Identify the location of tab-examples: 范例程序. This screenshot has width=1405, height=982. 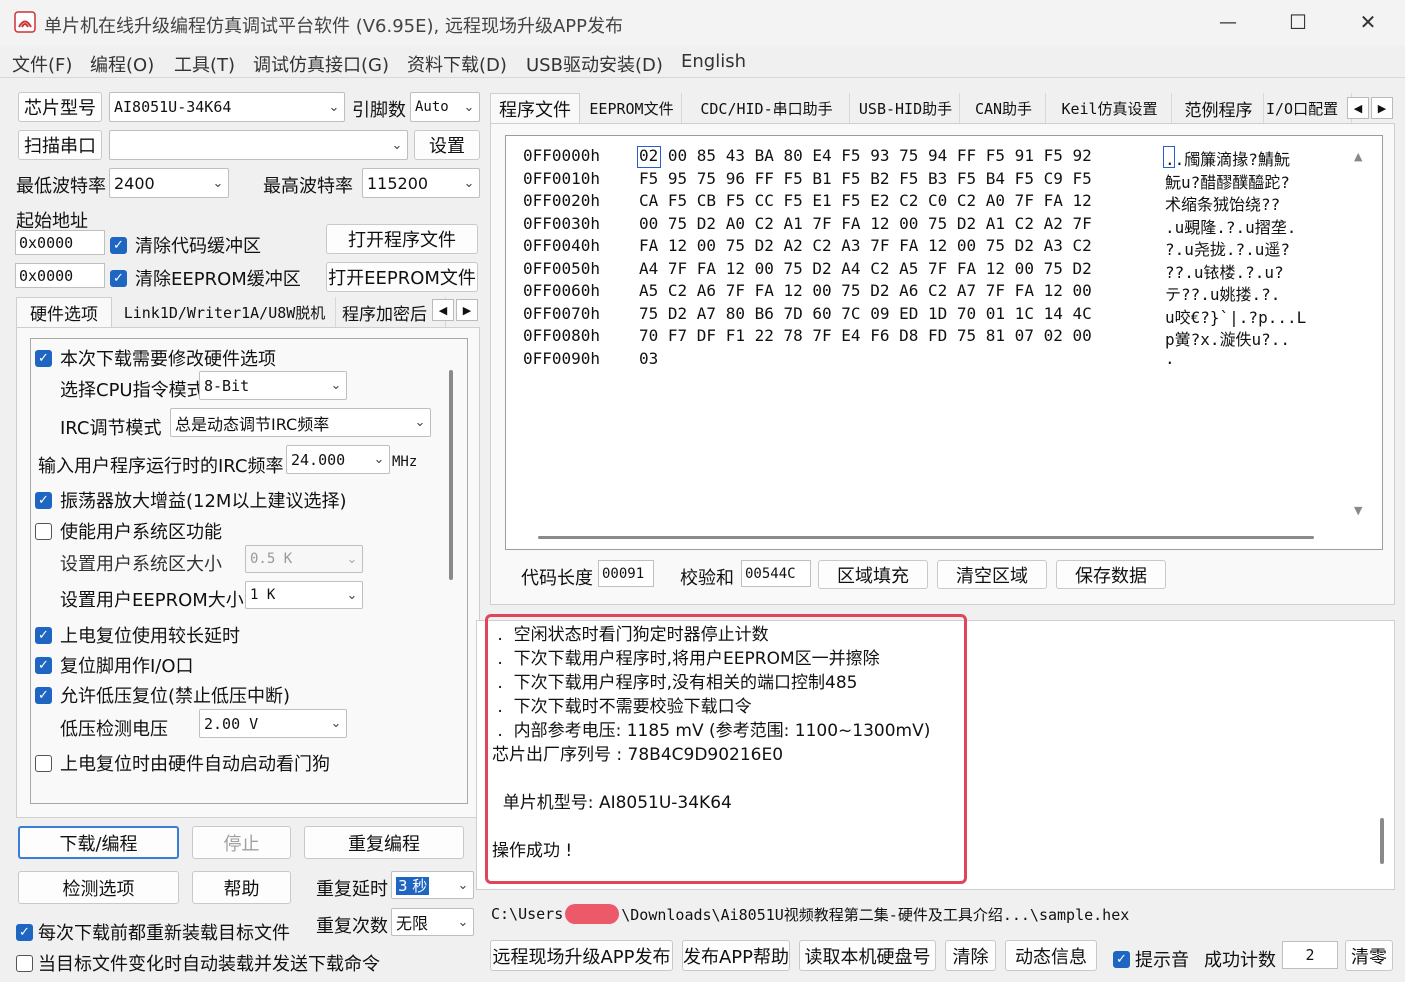
(1219, 108).